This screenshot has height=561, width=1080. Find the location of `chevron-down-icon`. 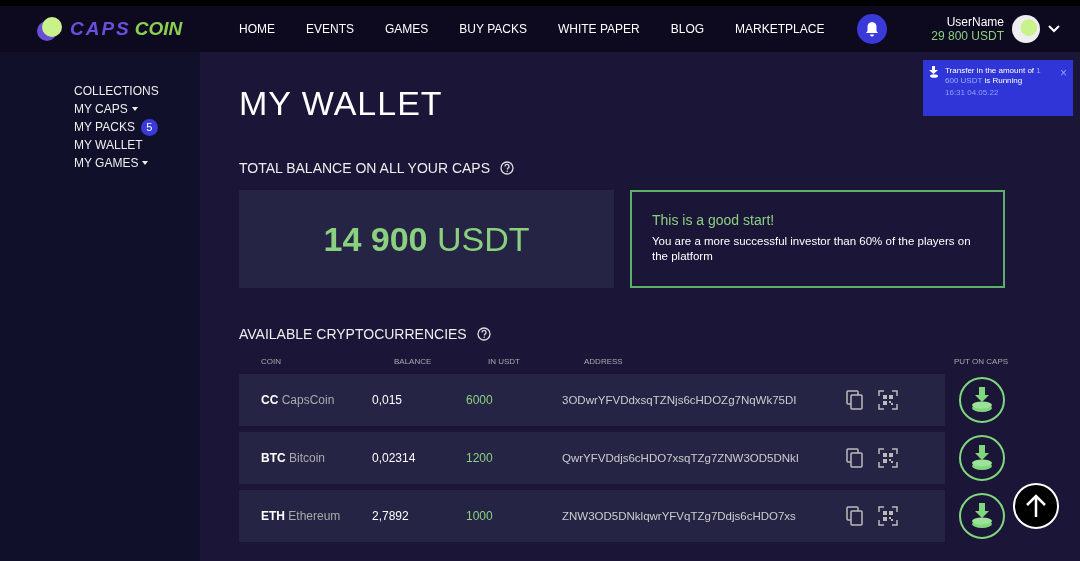

chevron-down-icon is located at coordinates (1054, 29).